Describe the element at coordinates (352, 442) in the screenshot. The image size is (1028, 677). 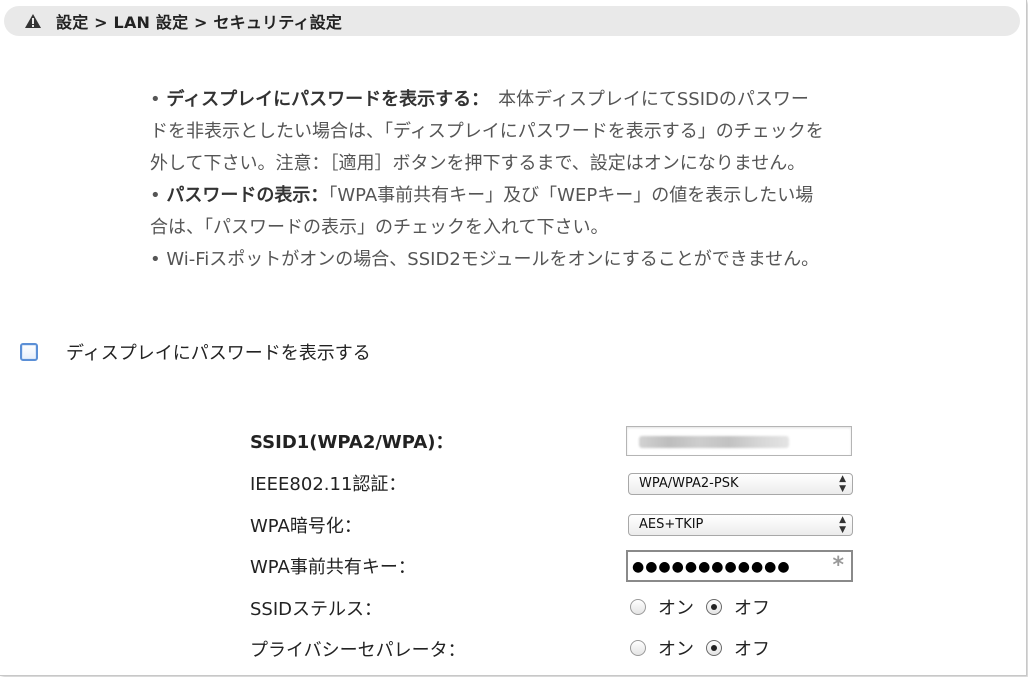
I see `ssid-label: SSID1(WPA2/WPA)：` at that location.